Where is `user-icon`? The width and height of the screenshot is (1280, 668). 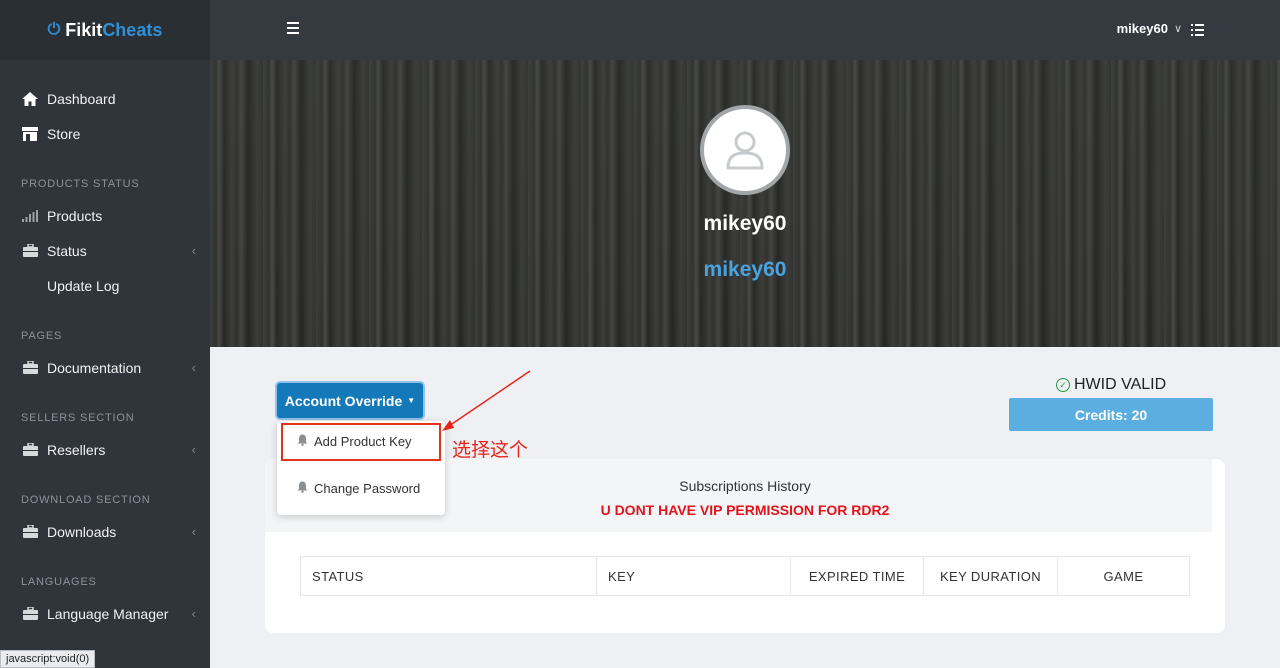 user-icon is located at coordinates (745, 150).